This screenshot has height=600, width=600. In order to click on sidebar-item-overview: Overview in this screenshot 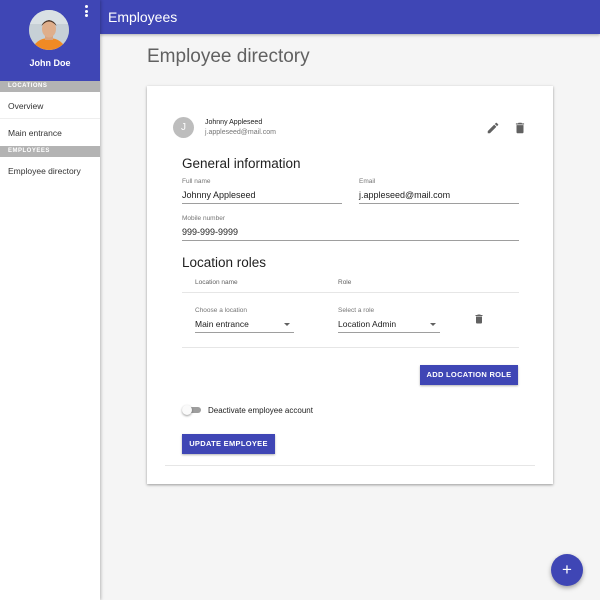, I will do `click(50, 105)`.